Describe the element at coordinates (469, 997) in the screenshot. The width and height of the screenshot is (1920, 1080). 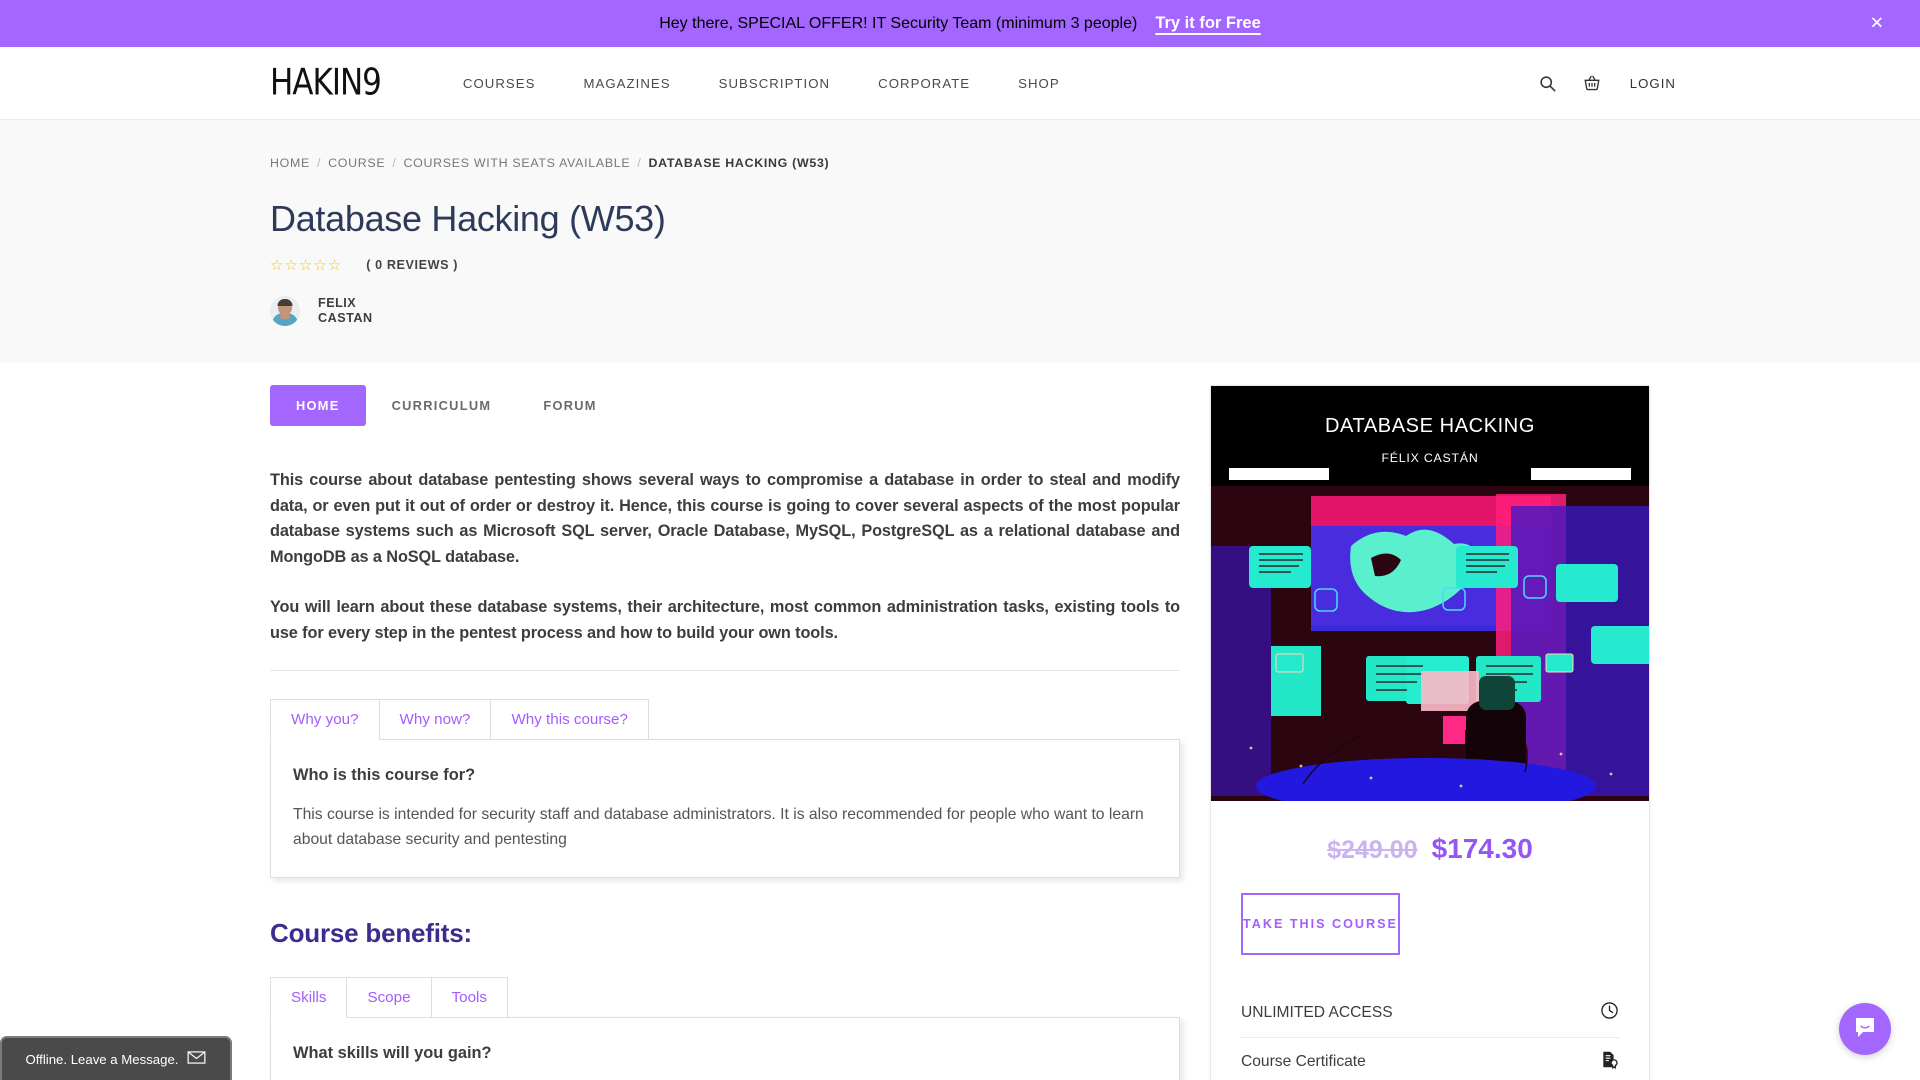
I see `tab-tools: Tools` at that location.